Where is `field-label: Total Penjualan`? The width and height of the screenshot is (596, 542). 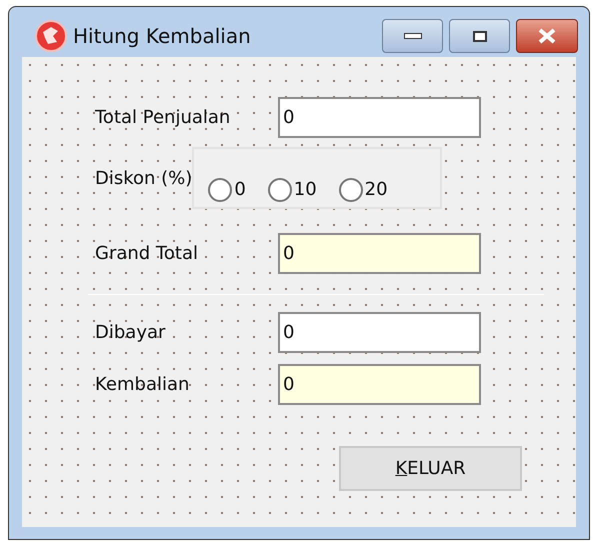
field-label: Total Penjualan is located at coordinates (163, 118).